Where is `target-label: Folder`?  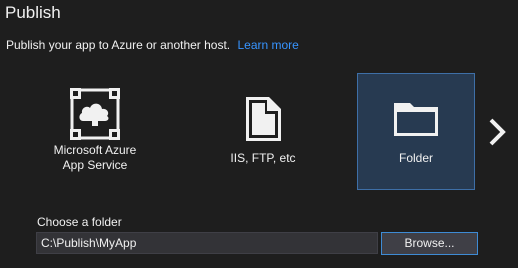 target-label: Folder is located at coordinates (415, 158).